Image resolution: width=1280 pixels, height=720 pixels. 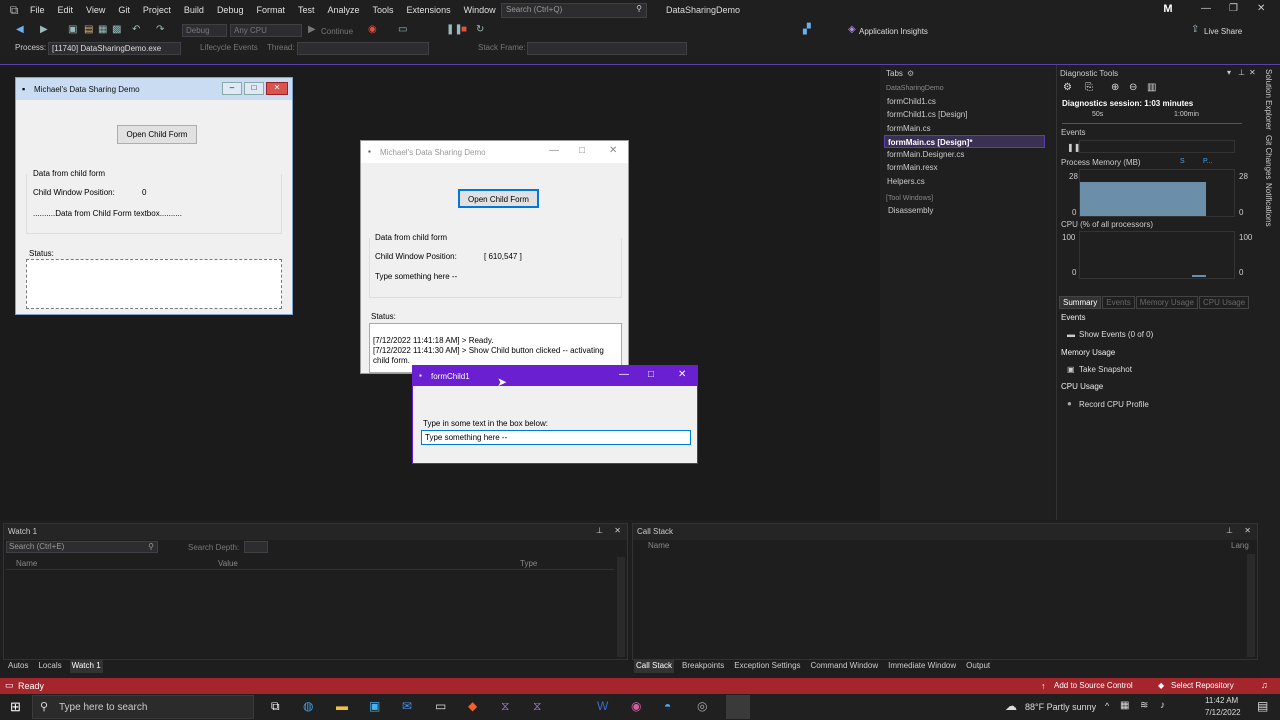 What do you see at coordinates (15, 707) in the screenshot?
I see `windows-start-icon: ⊞` at bounding box center [15, 707].